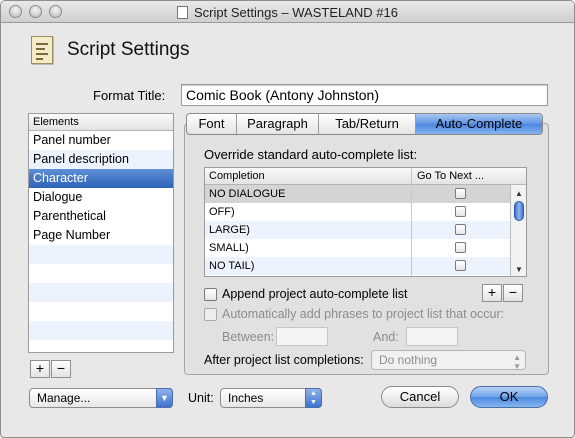  What do you see at coordinates (519, 211) in the screenshot?
I see `scroll-thumb` at bounding box center [519, 211].